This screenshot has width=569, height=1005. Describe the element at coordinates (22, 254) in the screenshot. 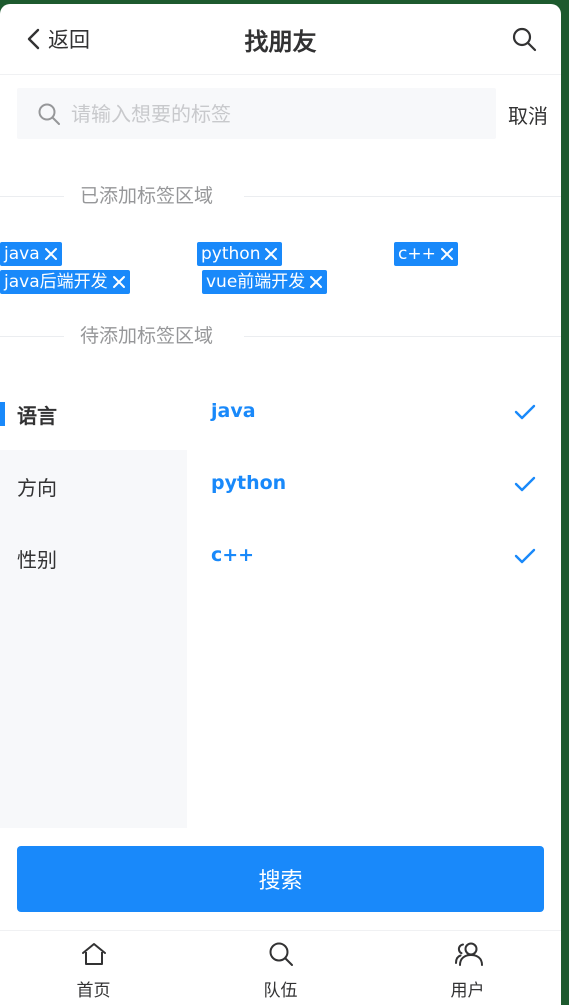

I see `tag-label: java` at that location.